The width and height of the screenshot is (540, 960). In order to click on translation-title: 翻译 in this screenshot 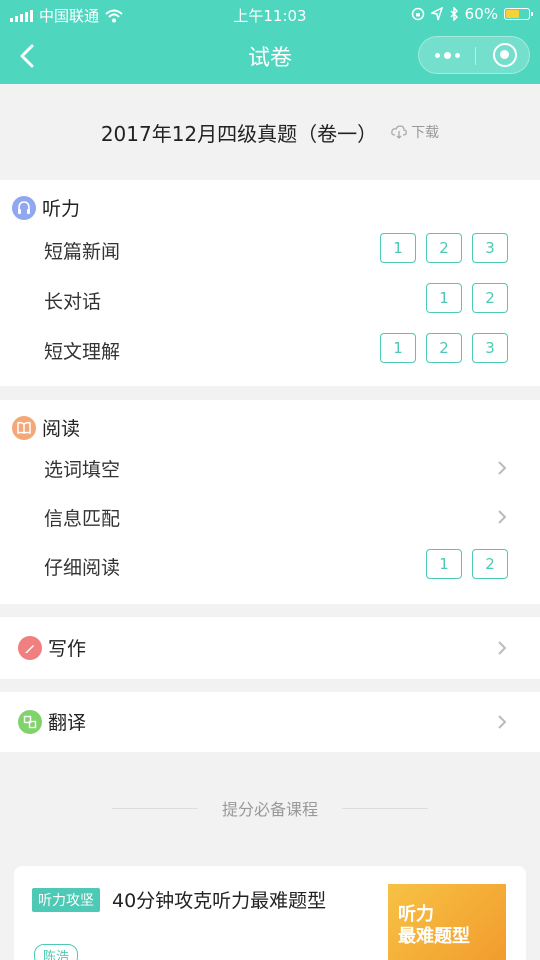, I will do `click(67, 723)`.